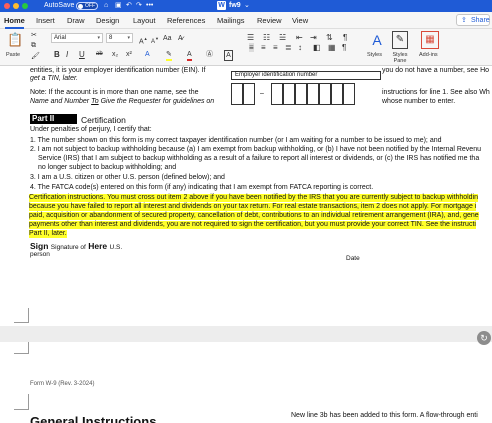 This screenshot has width=492, height=423. Describe the element at coordinates (484, 338) in the screenshot. I see `refresh-icon: ↻` at that location.